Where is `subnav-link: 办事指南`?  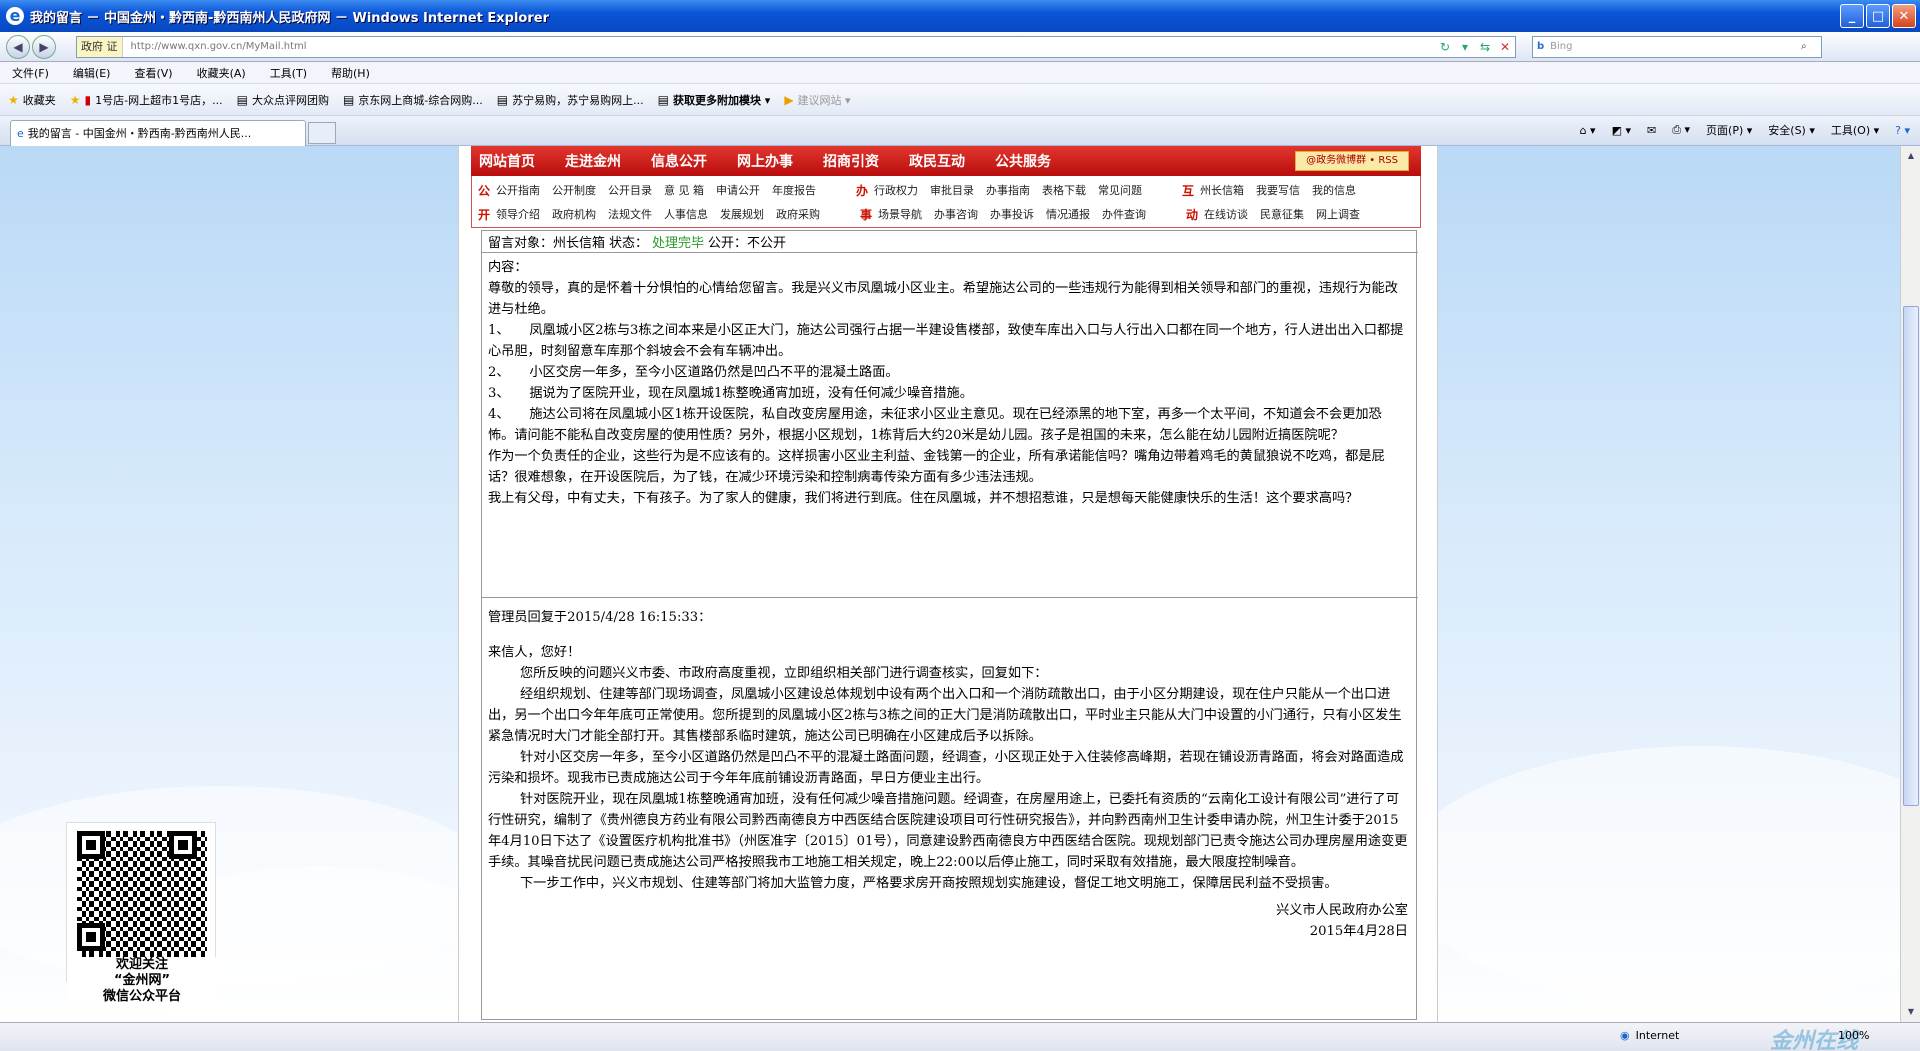 subnav-link: 办事指南 is located at coordinates (1008, 190).